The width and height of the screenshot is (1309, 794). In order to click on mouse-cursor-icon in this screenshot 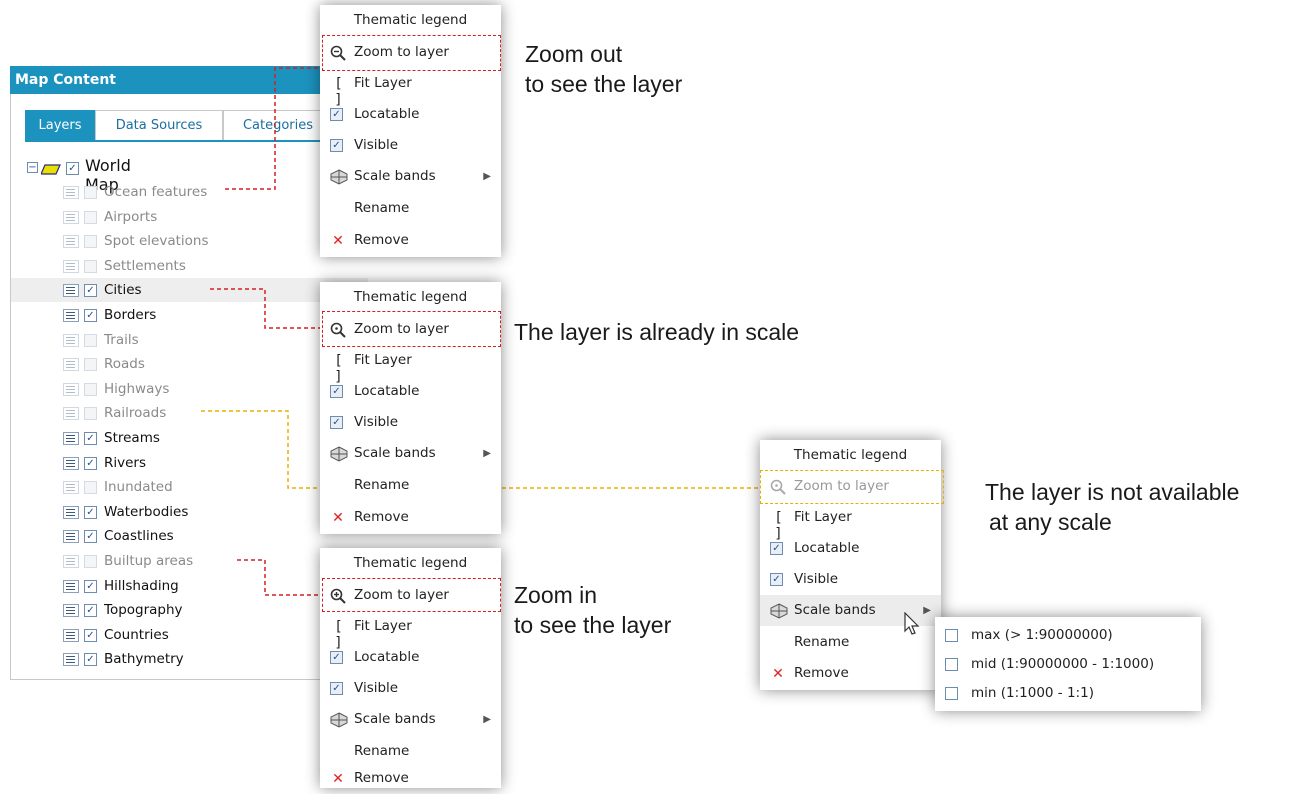, I will do `click(913, 624)`.